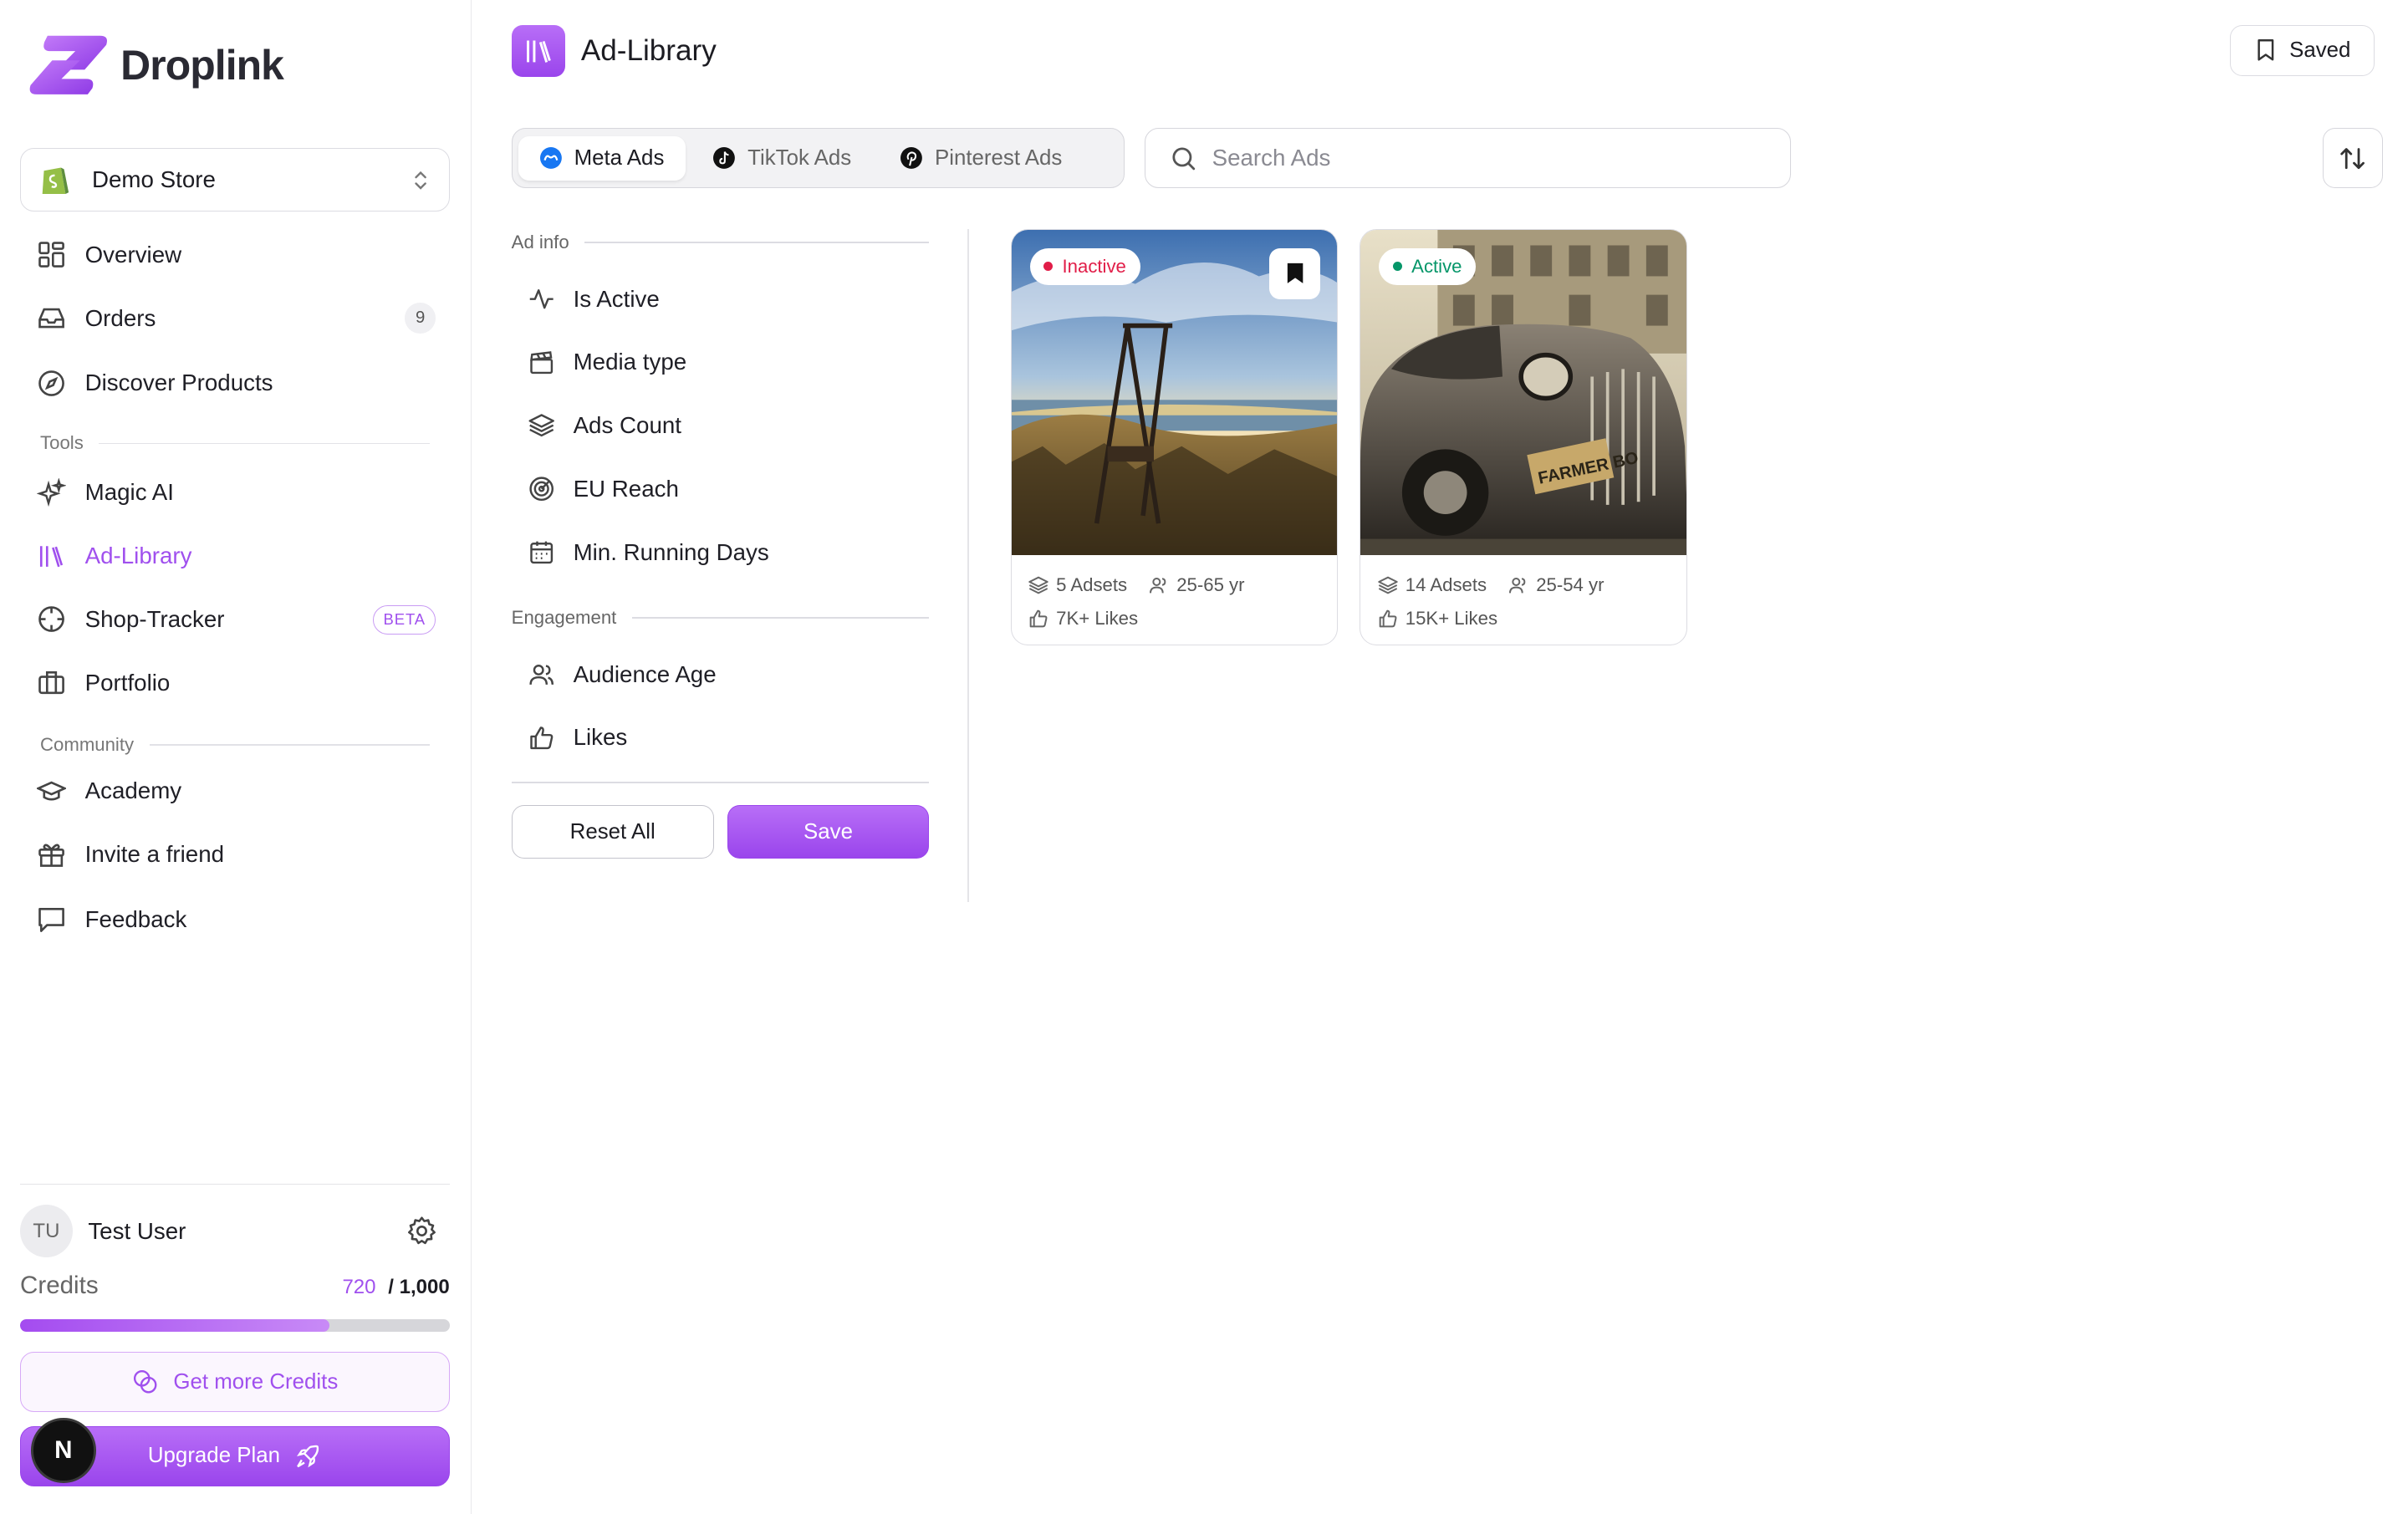 The height and width of the screenshot is (1514, 2408). I want to click on tab-tiktok-label: TikTok Ads, so click(800, 157).